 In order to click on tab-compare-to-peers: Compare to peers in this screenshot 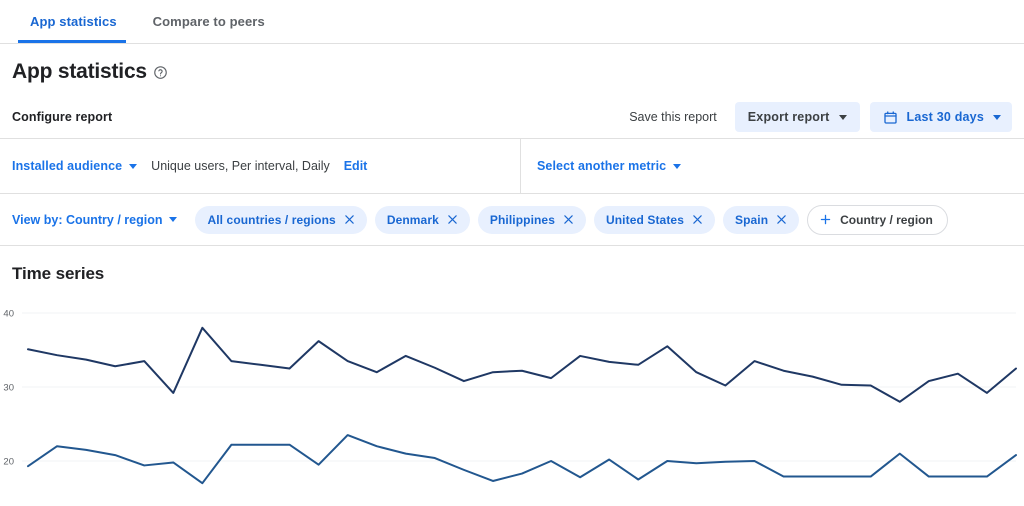, I will do `click(209, 21)`.